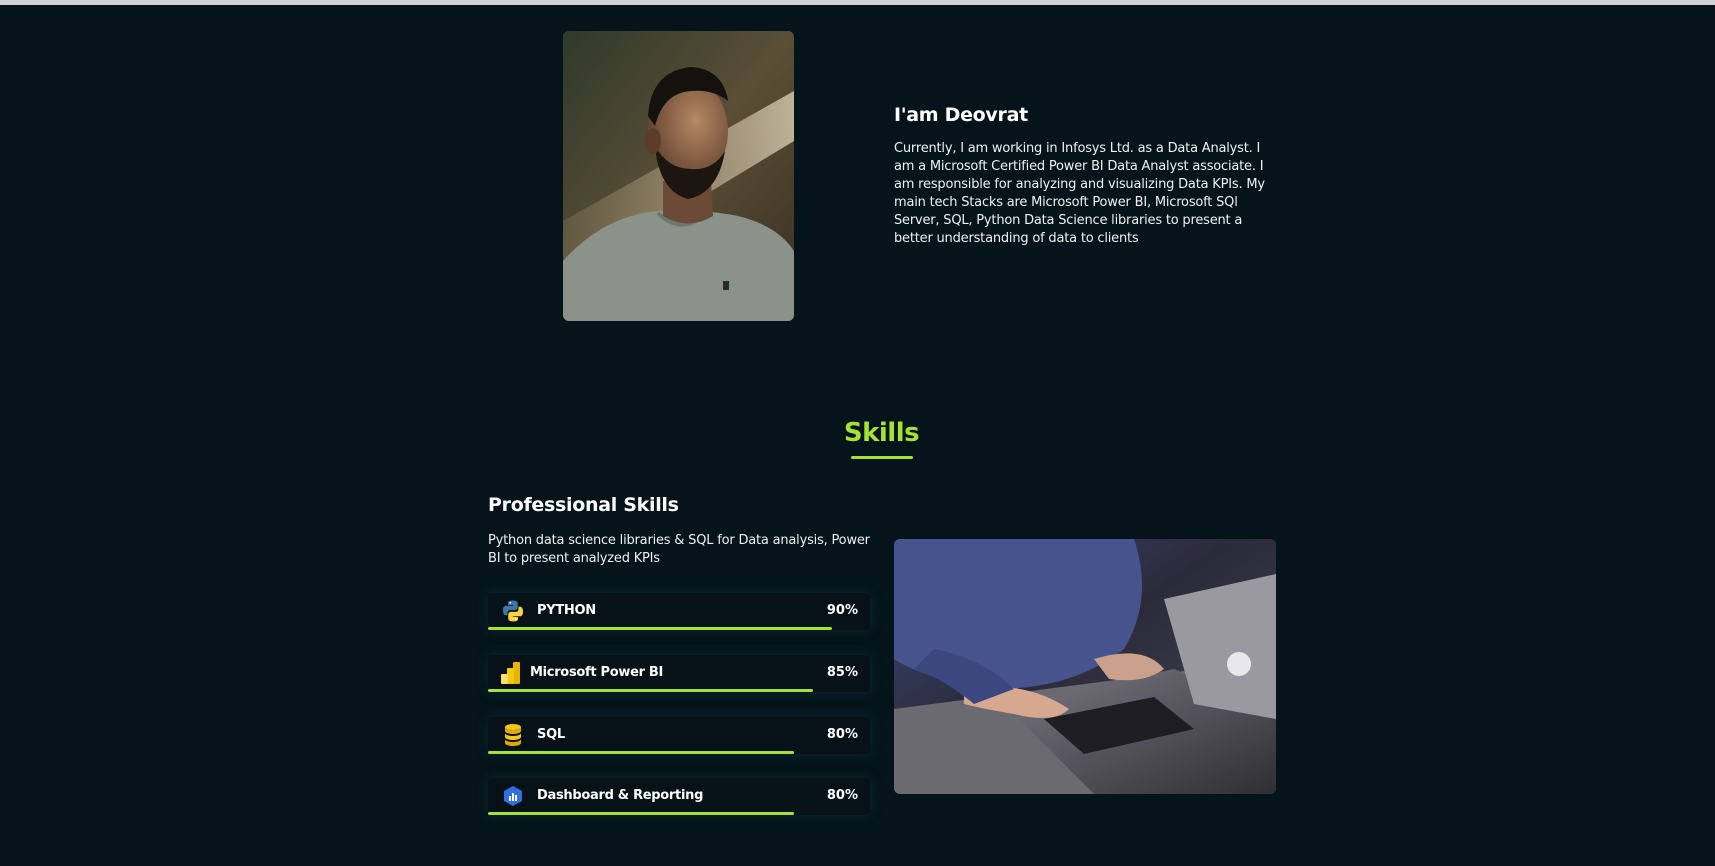  Describe the element at coordinates (881, 433) in the screenshot. I see `skills-heading: Skills` at that location.